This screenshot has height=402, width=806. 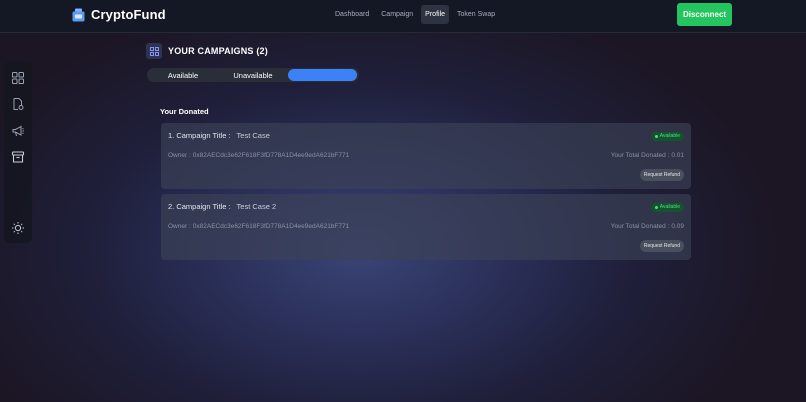 I want to click on campaign-title-label: 2. Campaign Title :, so click(x=199, y=206).